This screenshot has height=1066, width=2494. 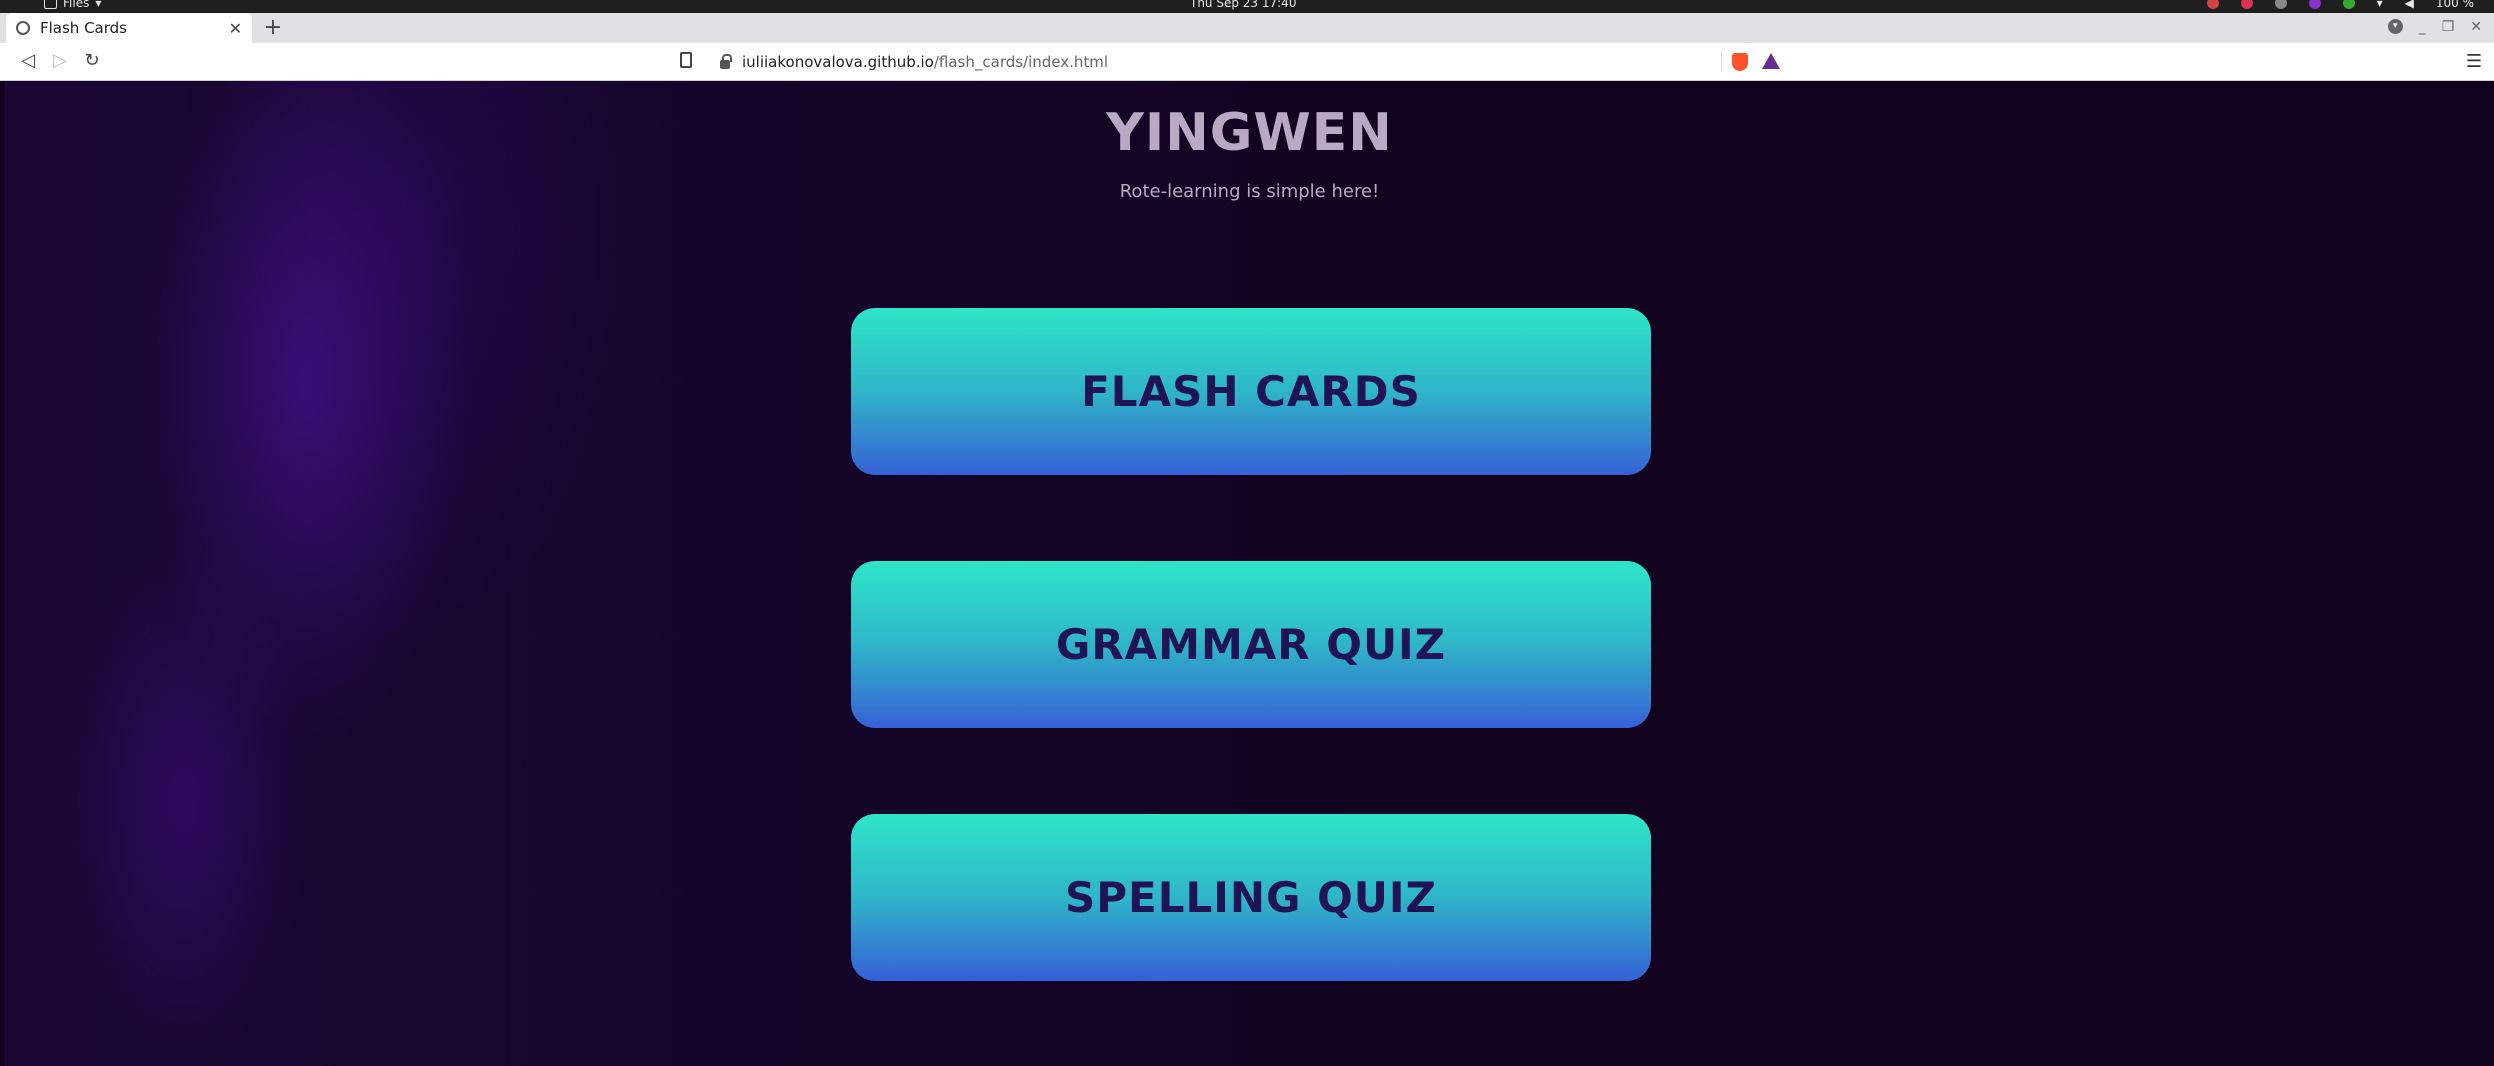 What do you see at coordinates (23, 28) in the screenshot?
I see `globe-icon` at bounding box center [23, 28].